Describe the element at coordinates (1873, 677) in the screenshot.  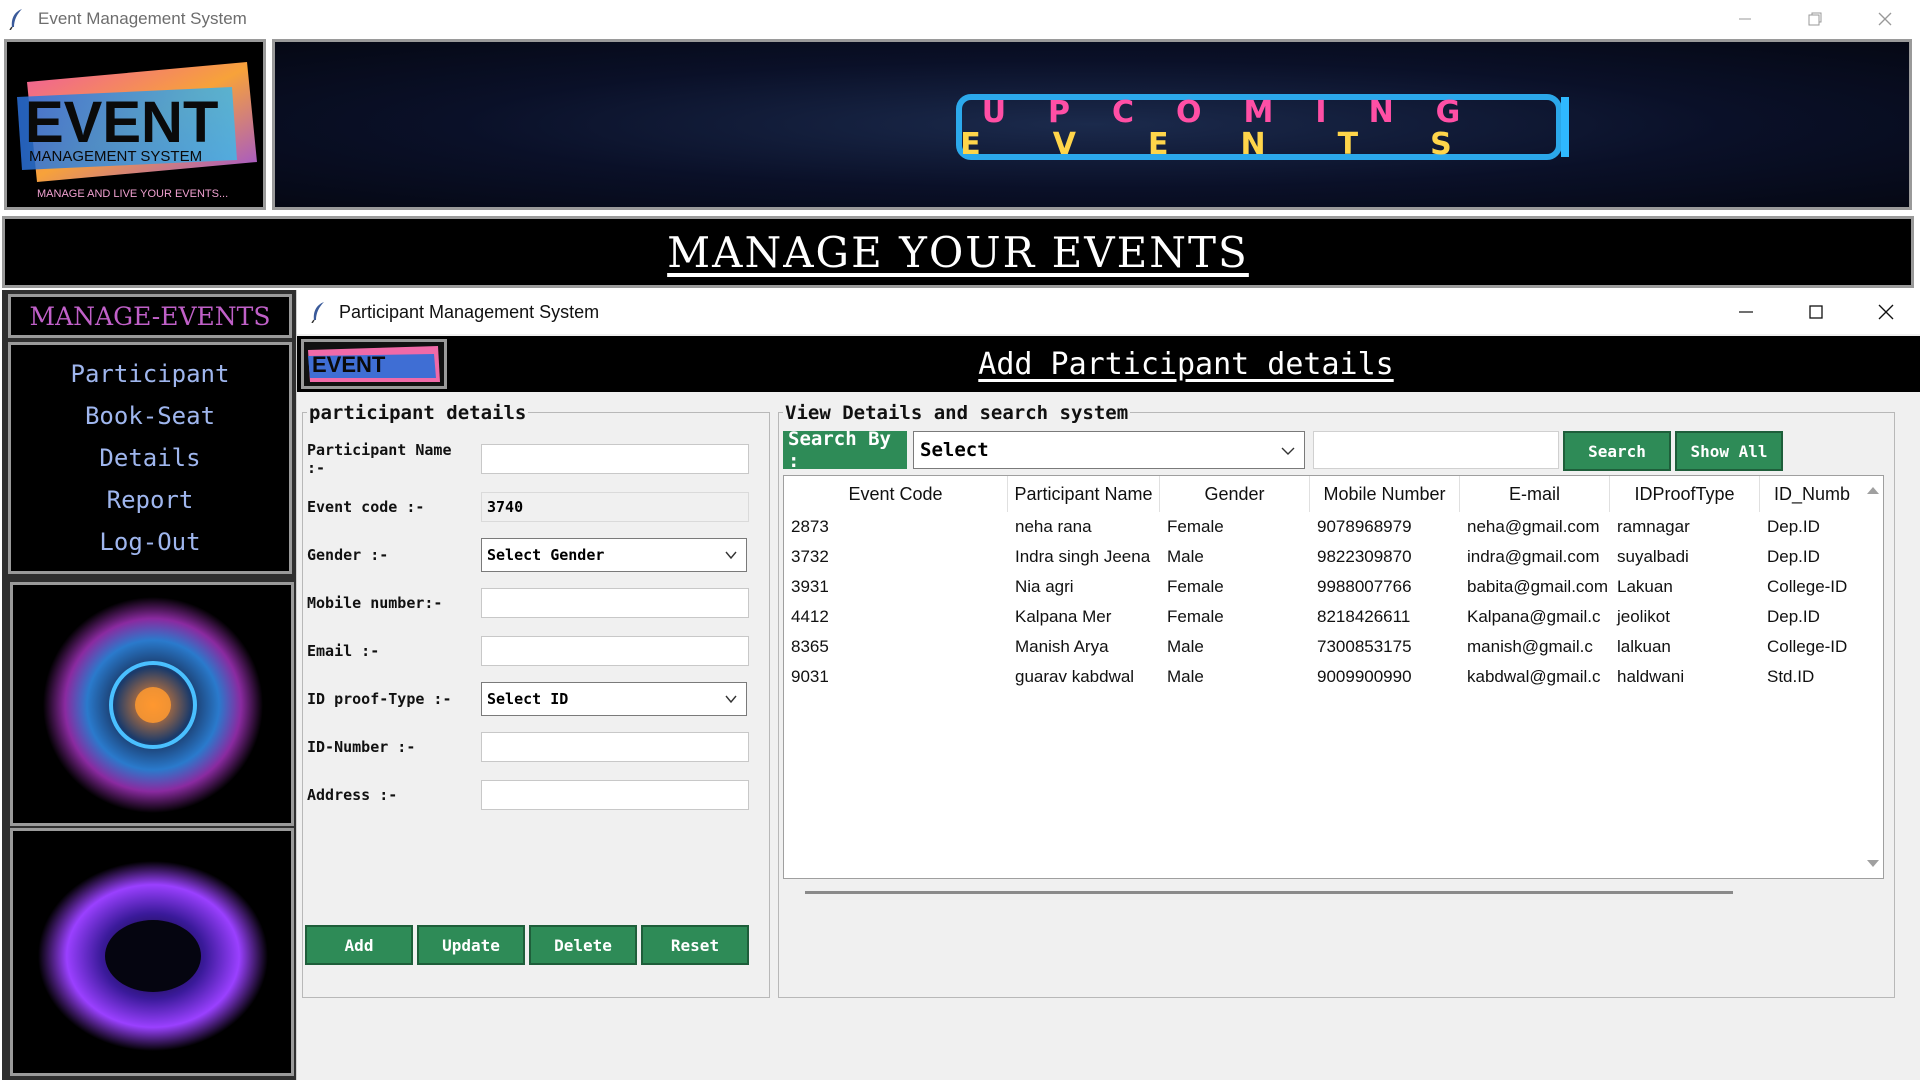
I see `table-vertical-scrollbar` at that location.